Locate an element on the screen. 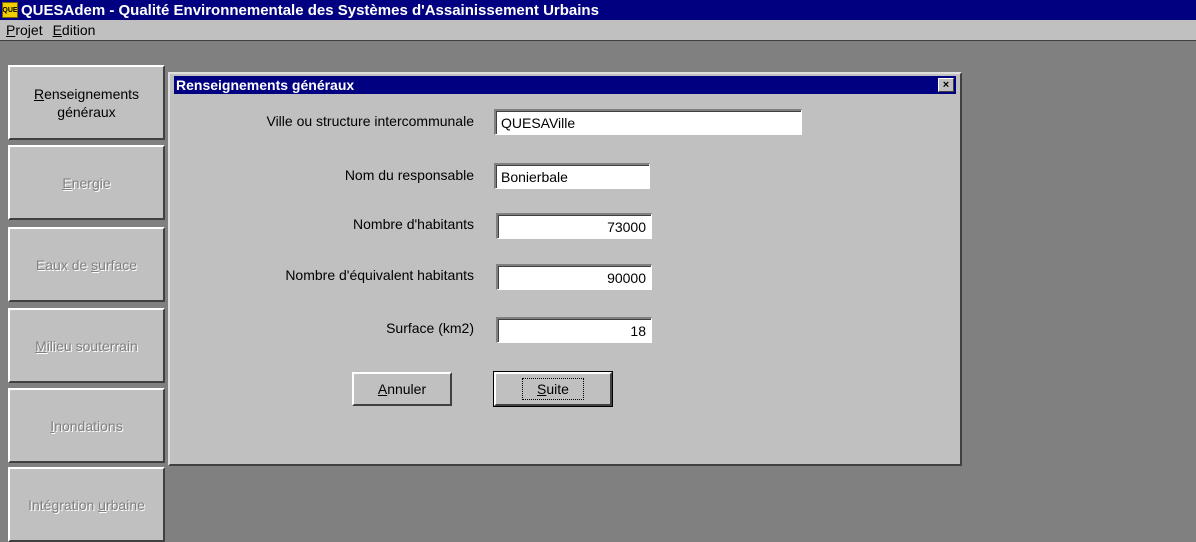 This screenshot has height=542, width=1196. sidebar-item-inondations: Inondations is located at coordinates (86, 425).